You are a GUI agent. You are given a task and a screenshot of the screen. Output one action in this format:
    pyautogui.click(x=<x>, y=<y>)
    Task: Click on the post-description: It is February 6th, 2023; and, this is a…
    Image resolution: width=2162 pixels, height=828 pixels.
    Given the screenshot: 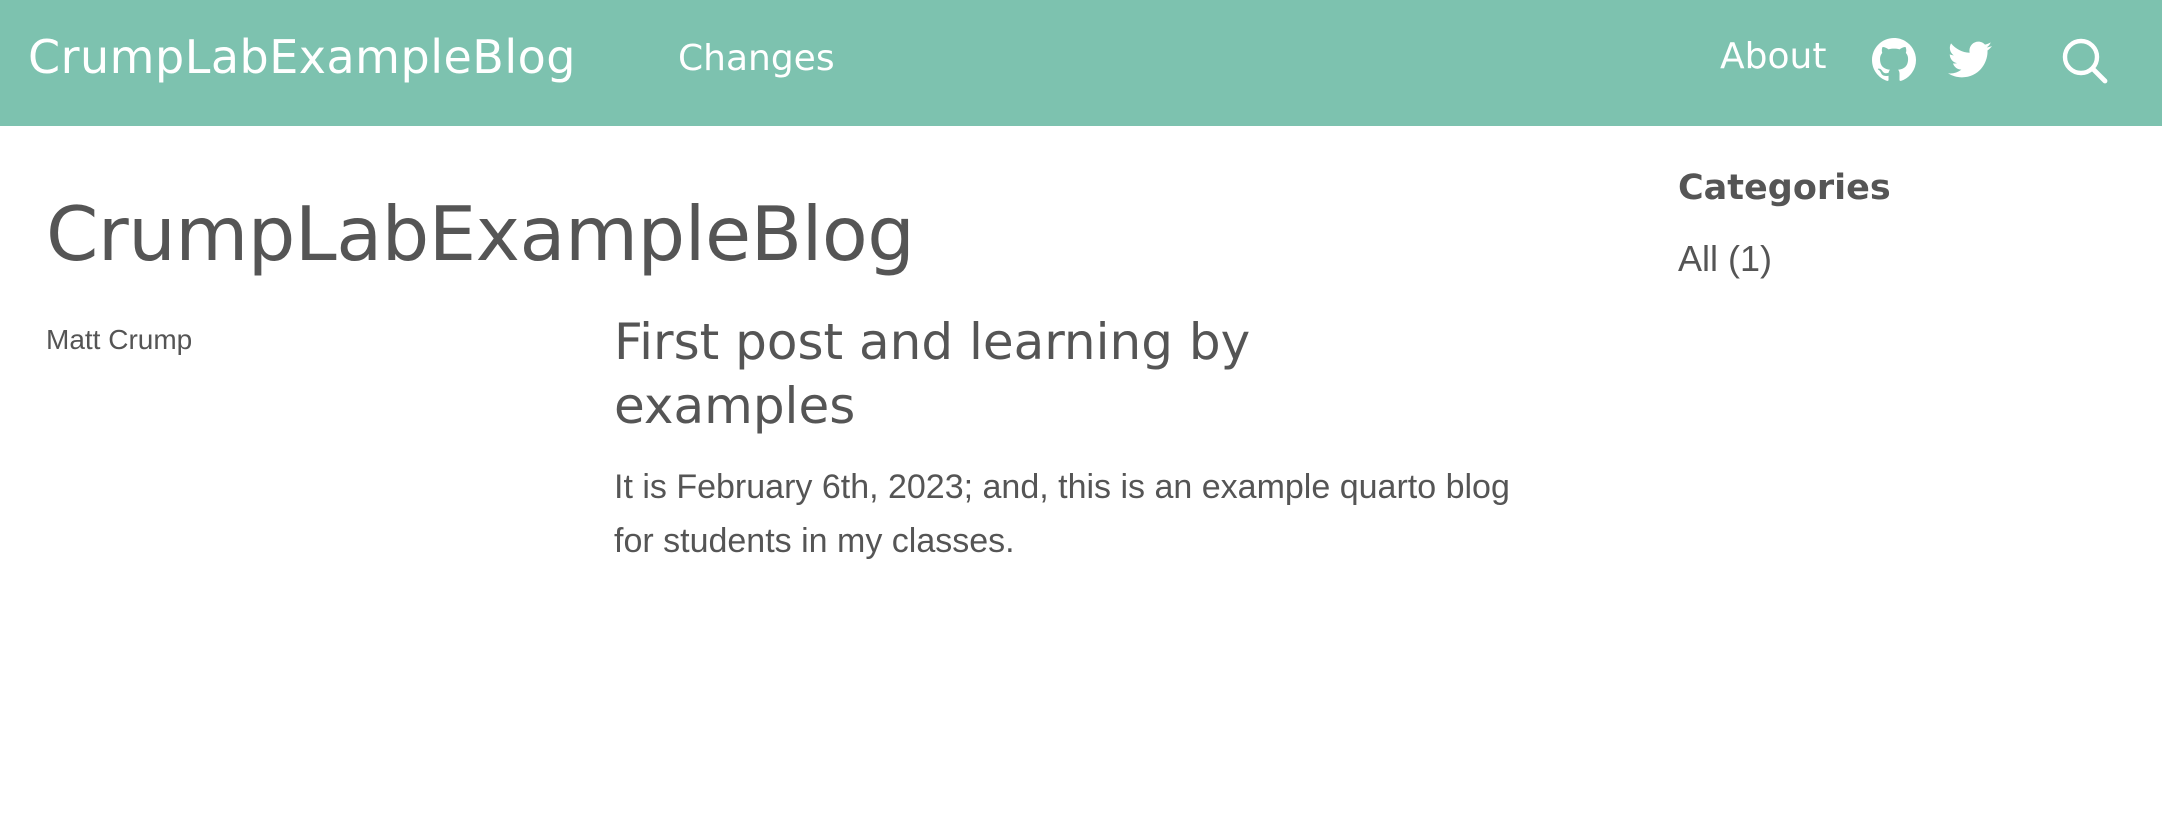 What is the action you would take?
    pyautogui.click(x=1062, y=514)
    